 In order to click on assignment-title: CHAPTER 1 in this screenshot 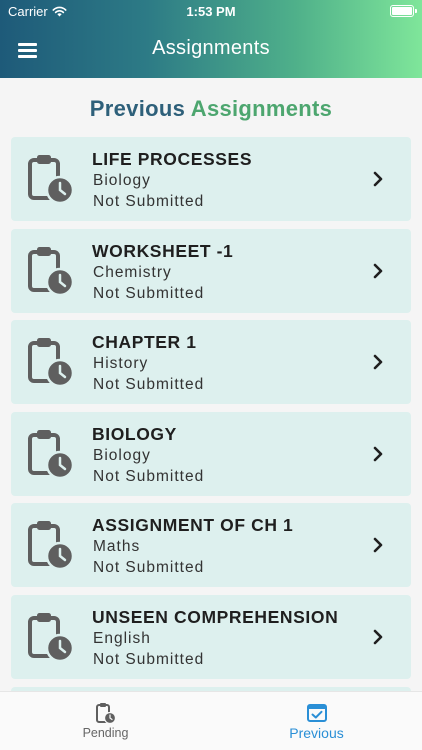, I will do `click(144, 342)`.